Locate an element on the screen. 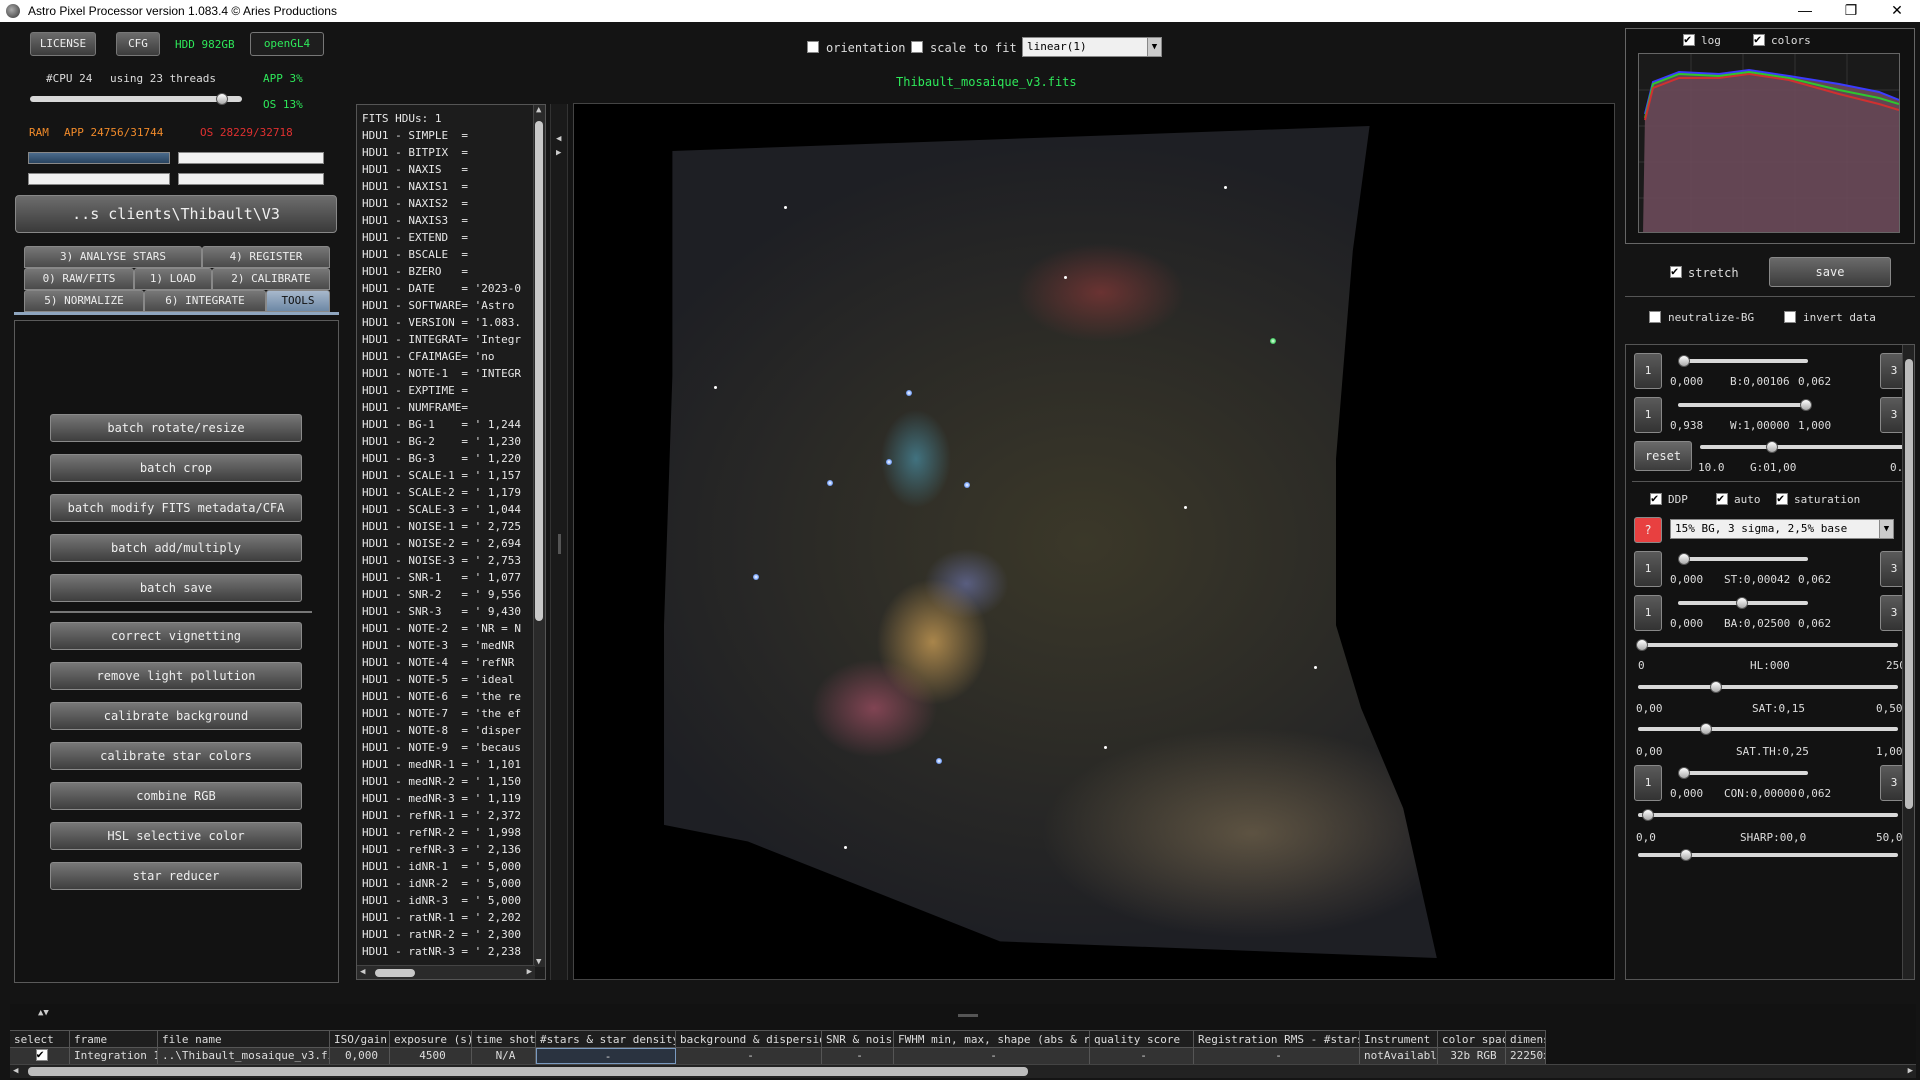 This screenshot has width=1920, height=1080. st-slider is located at coordinates (1743, 559).